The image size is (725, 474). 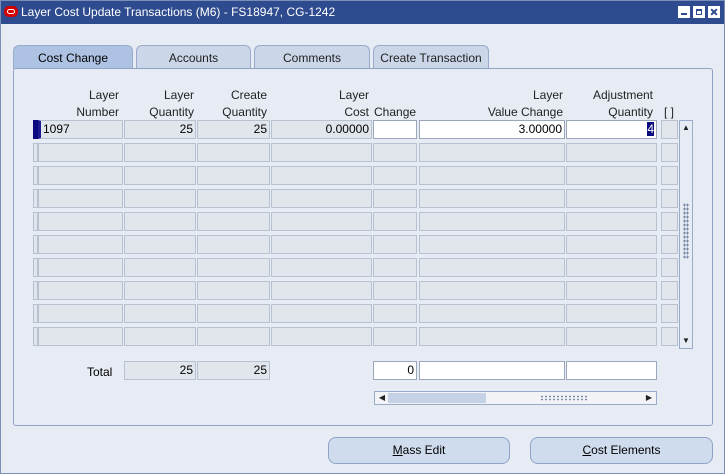 I want to click on scroll-right-icon: ▶, so click(x=649, y=398).